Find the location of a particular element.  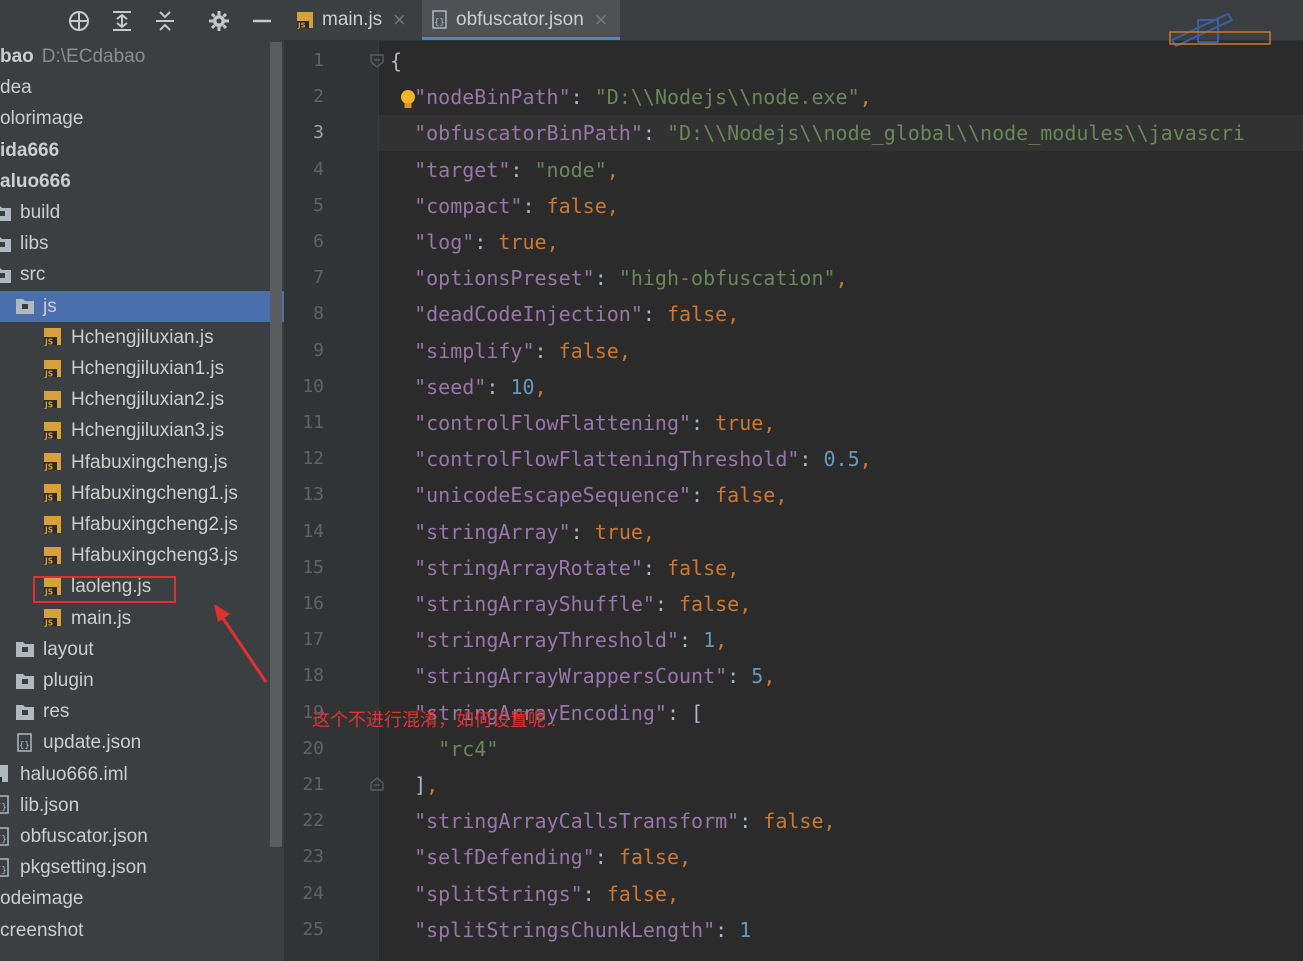

collapse-all-icon is located at coordinates (165, 21).